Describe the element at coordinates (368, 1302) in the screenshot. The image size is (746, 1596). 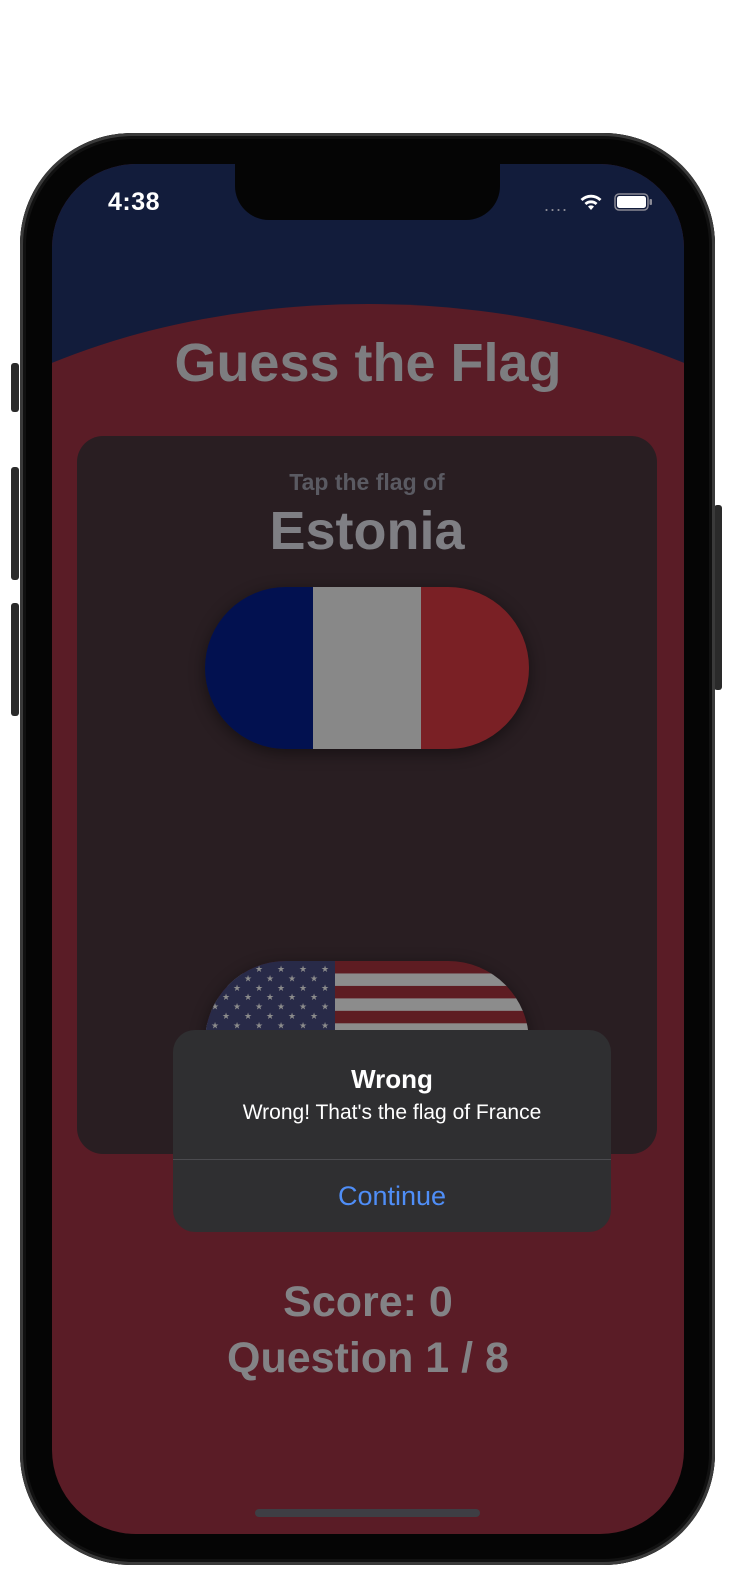
I see `score-label: Score: 0` at that location.